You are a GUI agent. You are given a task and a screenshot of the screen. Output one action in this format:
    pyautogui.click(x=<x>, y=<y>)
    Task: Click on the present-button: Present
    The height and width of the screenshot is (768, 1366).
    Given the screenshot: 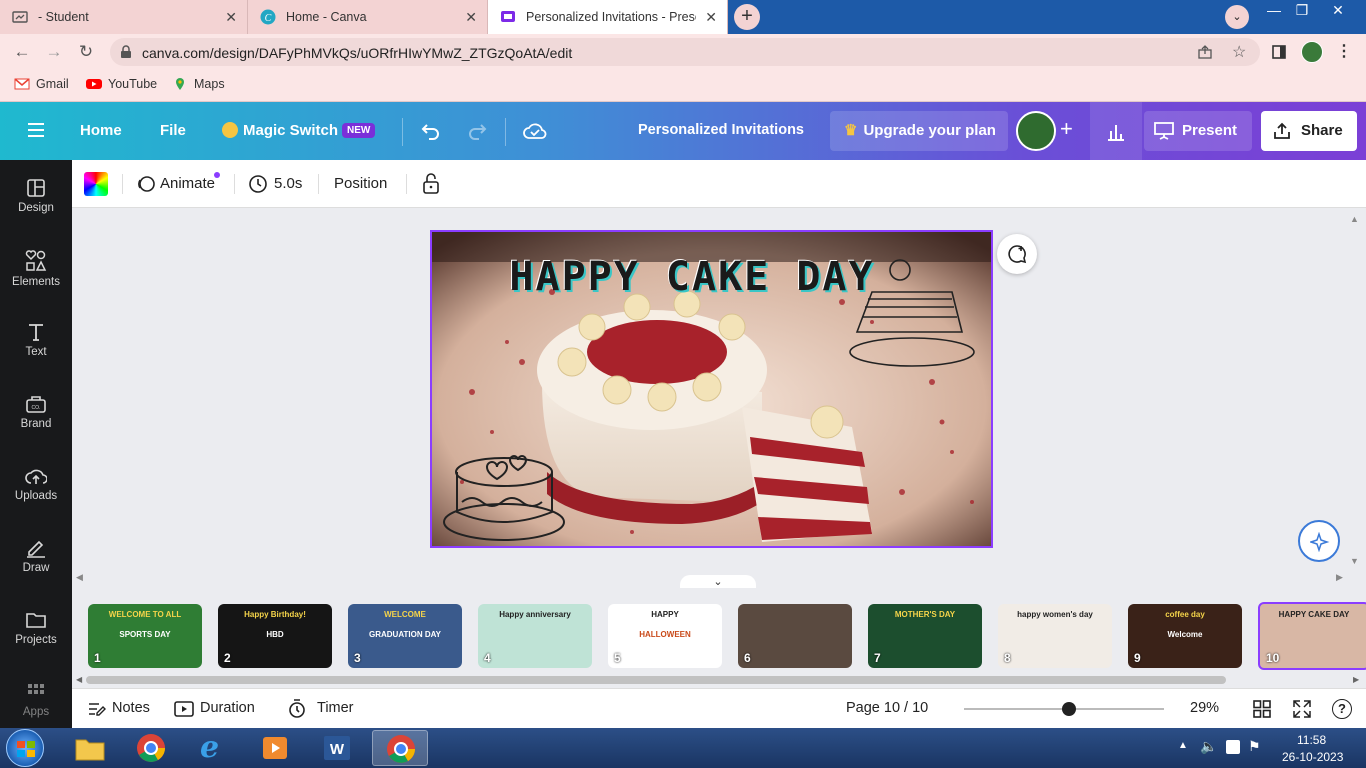 What is the action you would take?
    pyautogui.click(x=1198, y=131)
    